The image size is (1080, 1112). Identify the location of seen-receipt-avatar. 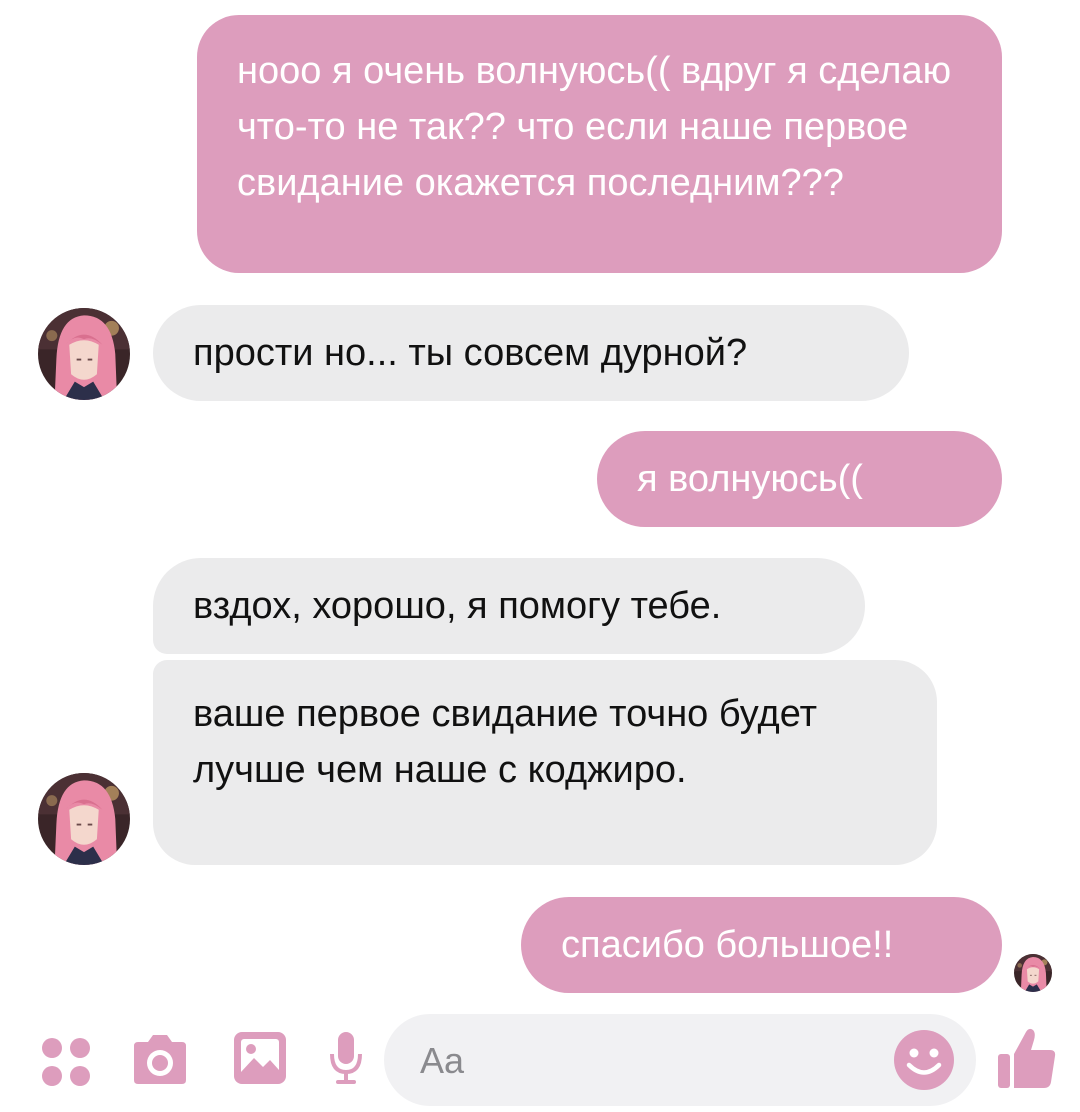
(1033, 973).